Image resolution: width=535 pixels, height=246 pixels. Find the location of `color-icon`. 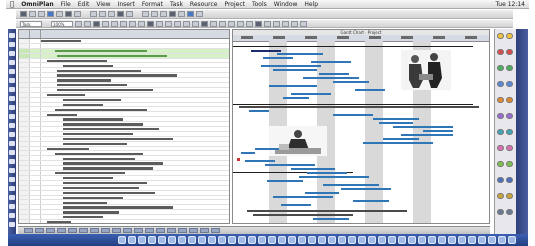

color-icon is located at coordinates (172, 14).